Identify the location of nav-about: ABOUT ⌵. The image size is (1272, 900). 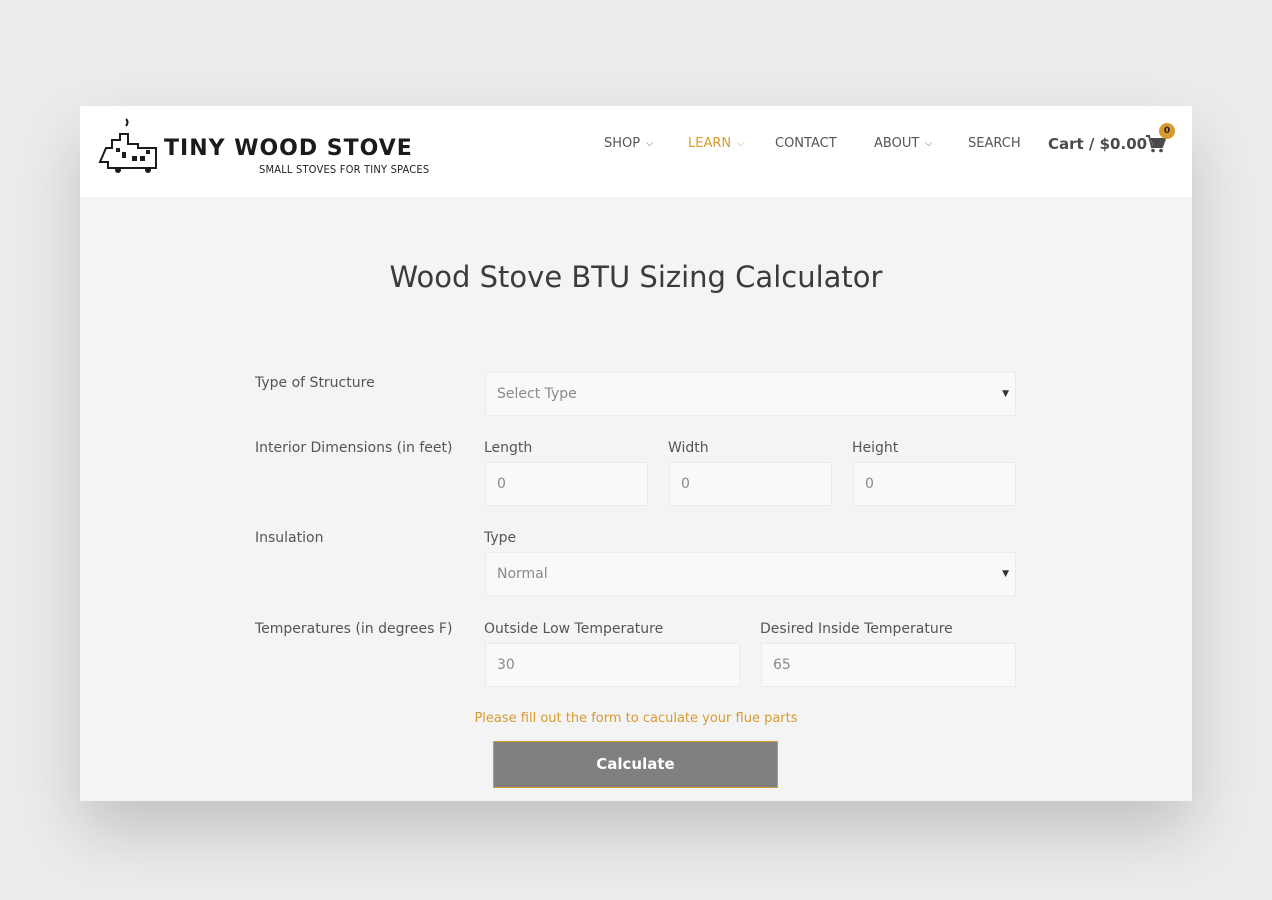
(903, 143).